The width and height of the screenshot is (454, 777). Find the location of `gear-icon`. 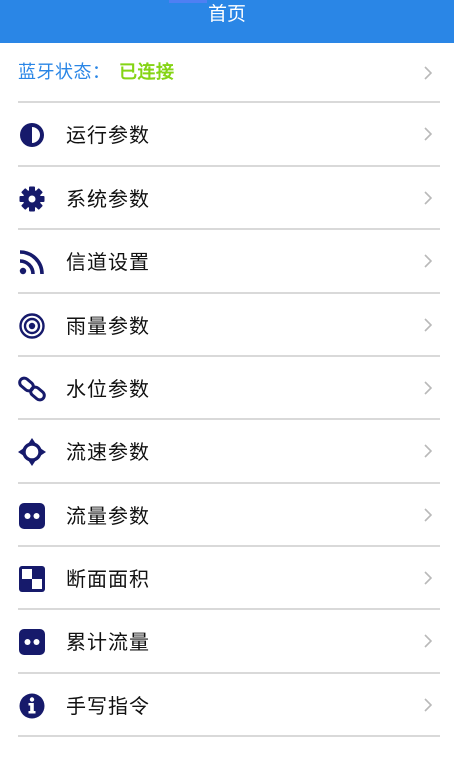

gear-icon is located at coordinates (32, 199).